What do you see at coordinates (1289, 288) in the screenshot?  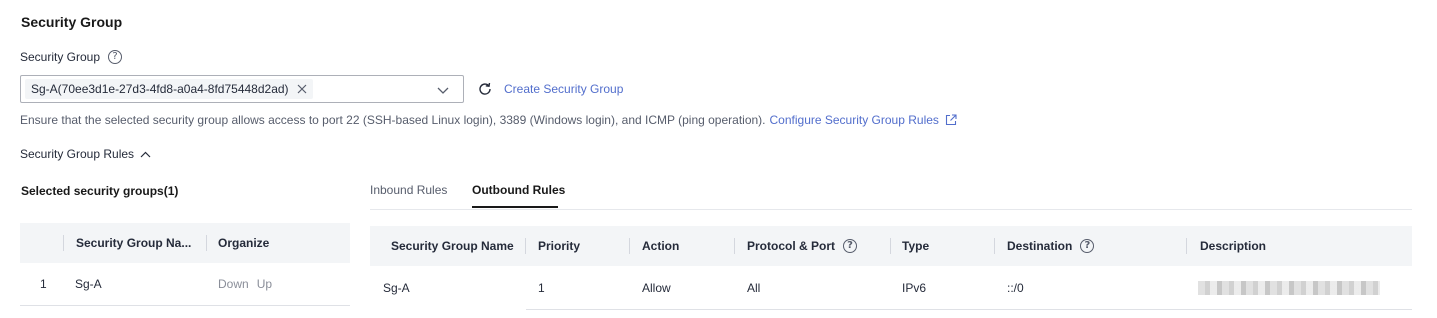 I see `rule-description-redacted` at bounding box center [1289, 288].